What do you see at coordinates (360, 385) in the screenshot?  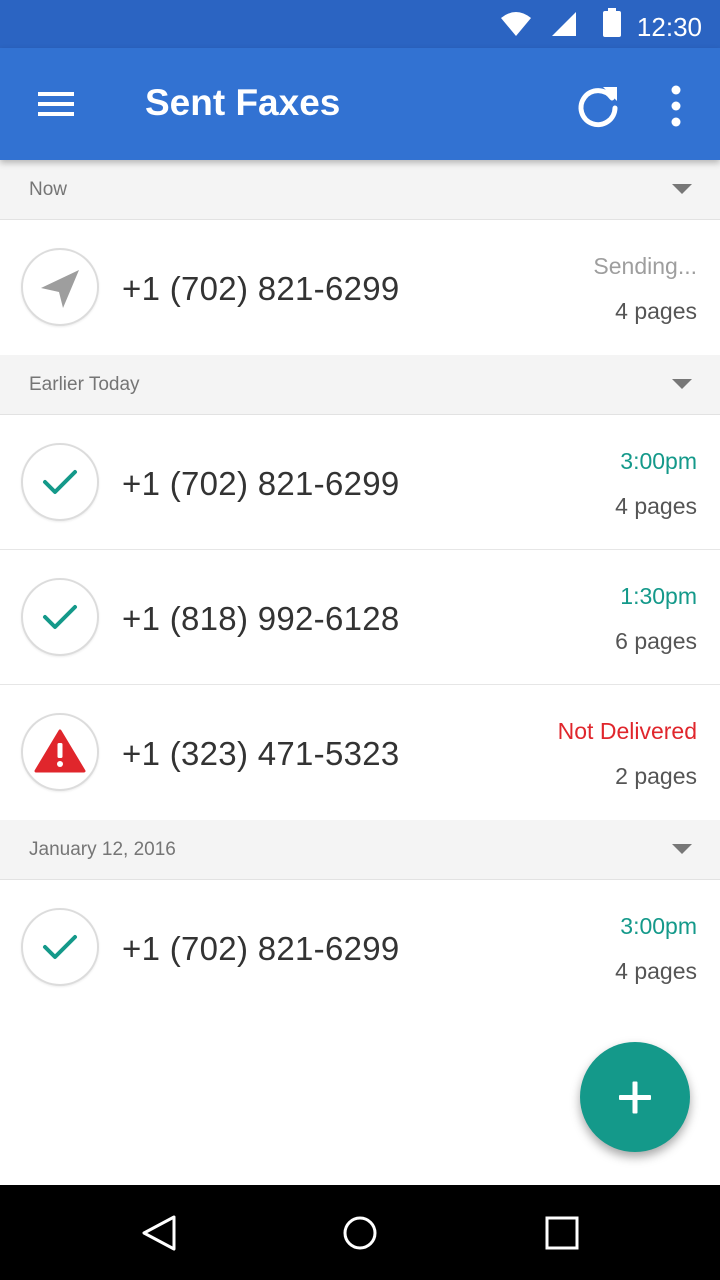 I see `section-header-earlier-today: Earlier Today` at bounding box center [360, 385].